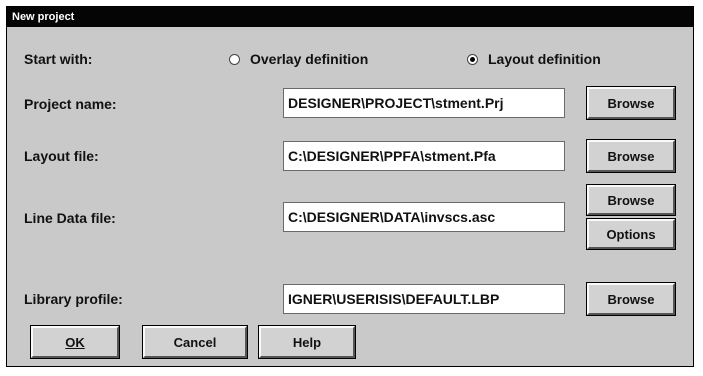 This screenshot has width=703, height=376. Describe the element at coordinates (631, 234) in the screenshot. I see `line-data-options-button: Options` at that location.